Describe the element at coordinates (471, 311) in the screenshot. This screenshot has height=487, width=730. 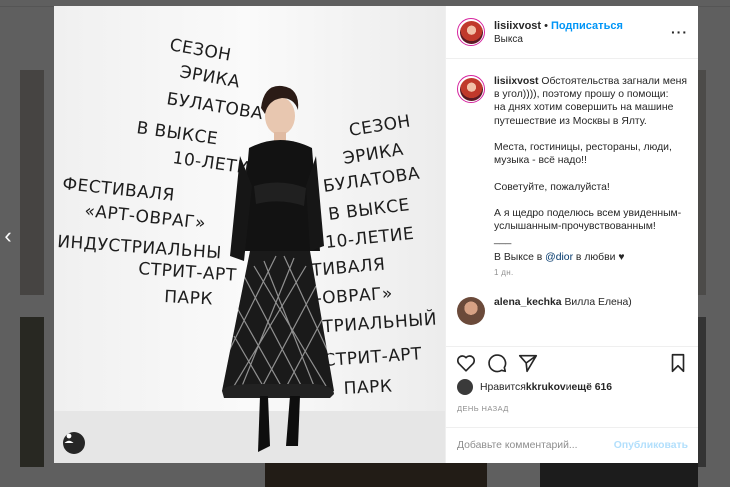
I see `commenter-avatar` at that location.